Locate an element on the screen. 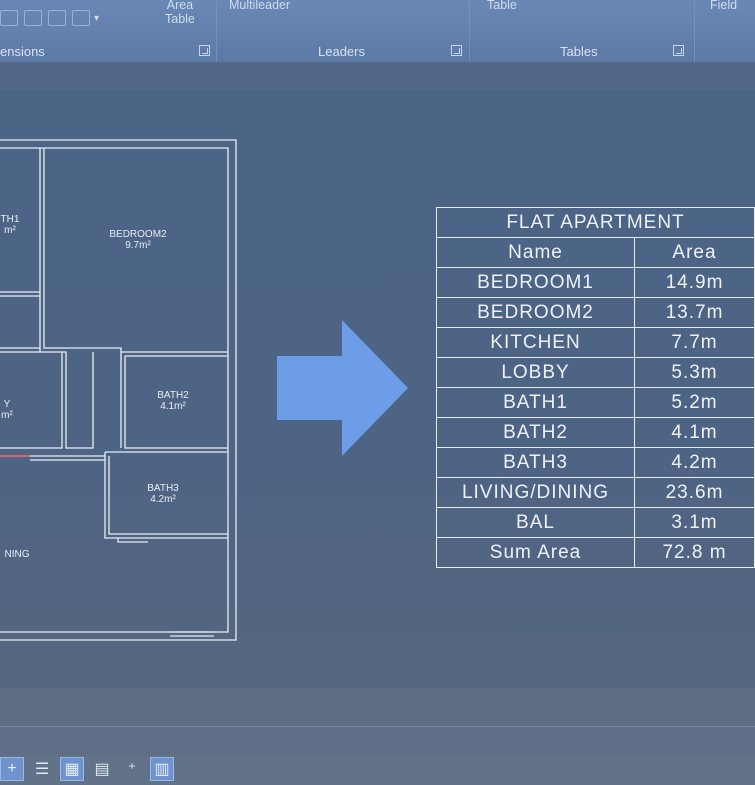 This screenshot has width=755, height=785. transparency-icon: ▦ is located at coordinates (72, 769).